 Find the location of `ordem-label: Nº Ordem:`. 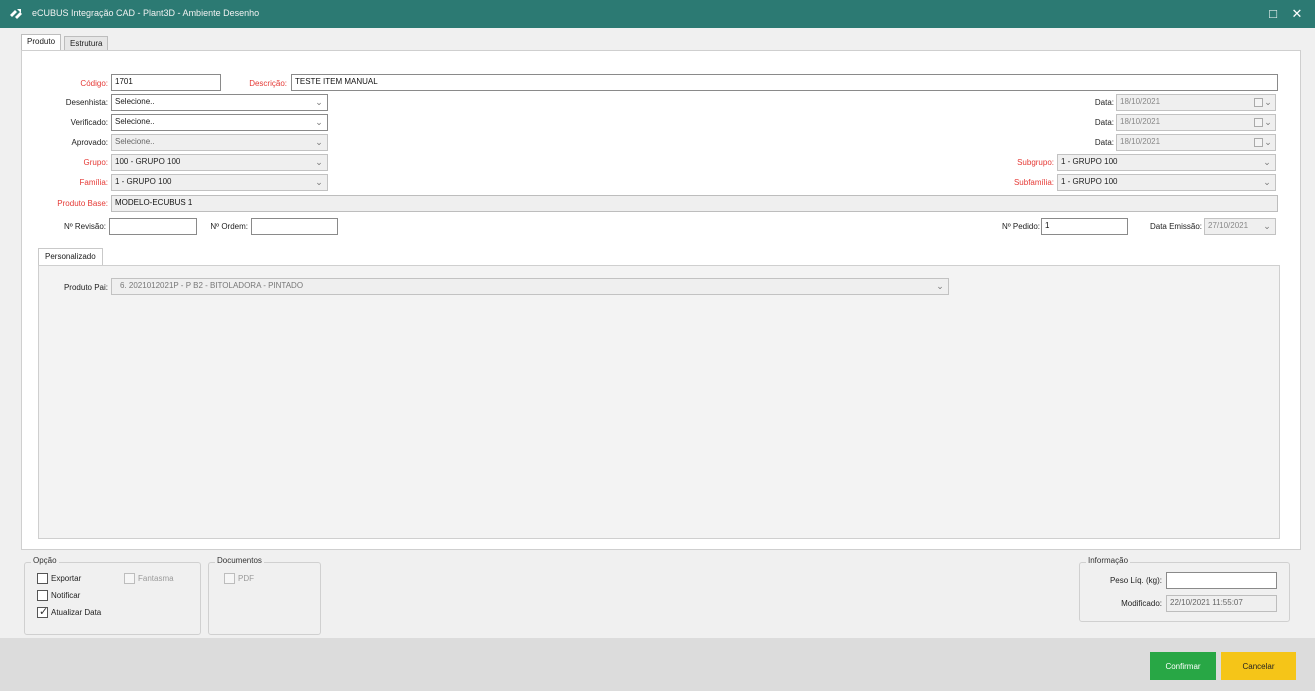

ordem-label: Nº Ordem: is located at coordinates (229, 226).